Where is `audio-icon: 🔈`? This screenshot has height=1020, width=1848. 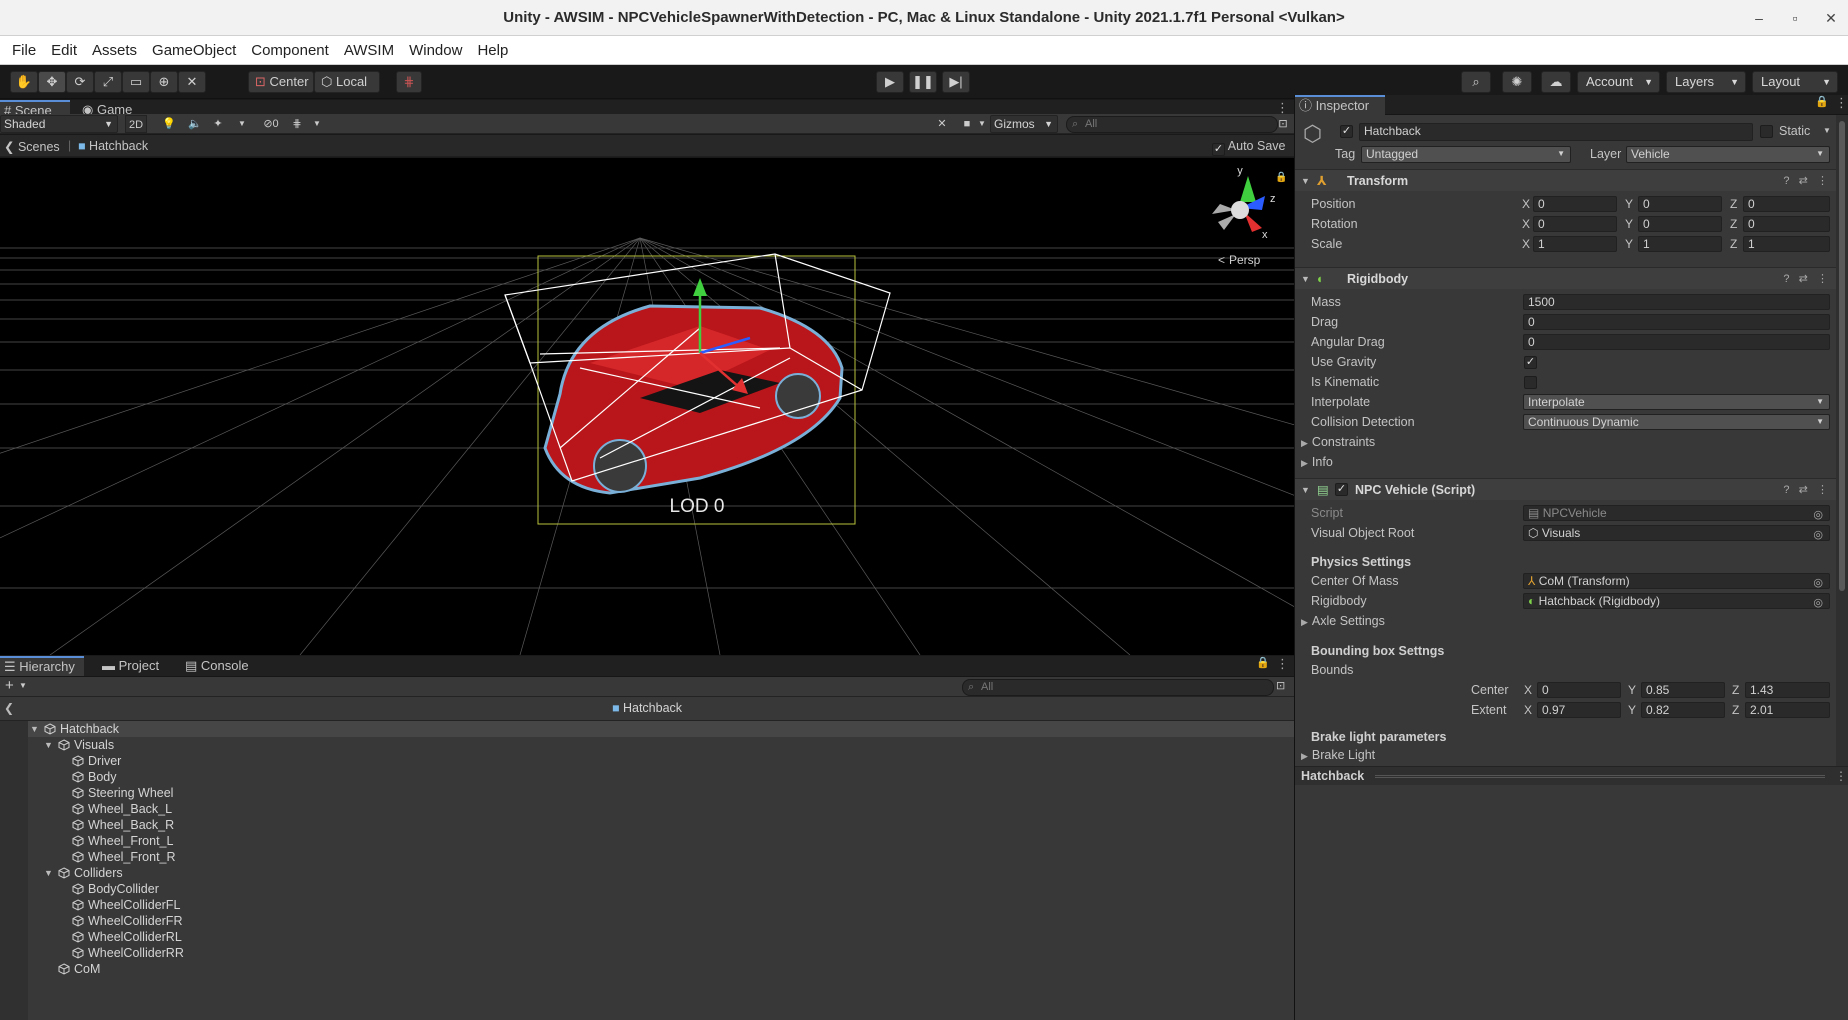 audio-icon: 🔈 is located at coordinates (195, 124).